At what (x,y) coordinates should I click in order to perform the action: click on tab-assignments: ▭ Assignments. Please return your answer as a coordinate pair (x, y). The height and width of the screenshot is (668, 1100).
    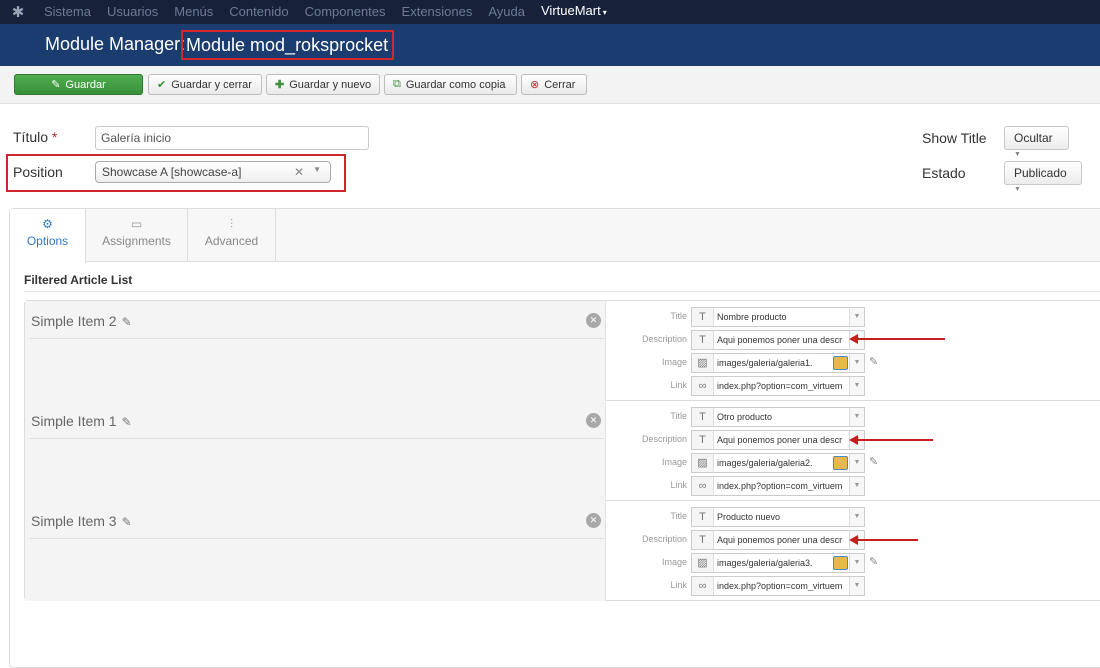
    Looking at the image, I should click on (137, 235).